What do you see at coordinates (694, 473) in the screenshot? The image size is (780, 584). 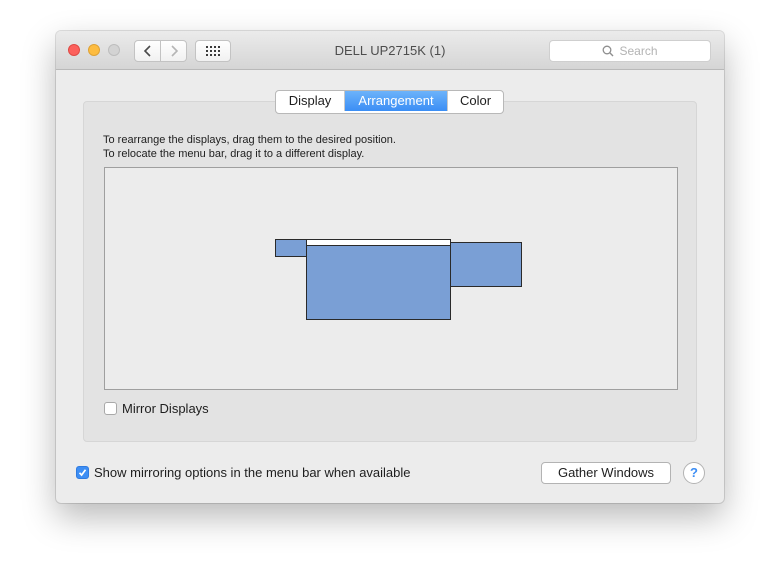 I see `help-button: ?` at bounding box center [694, 473].